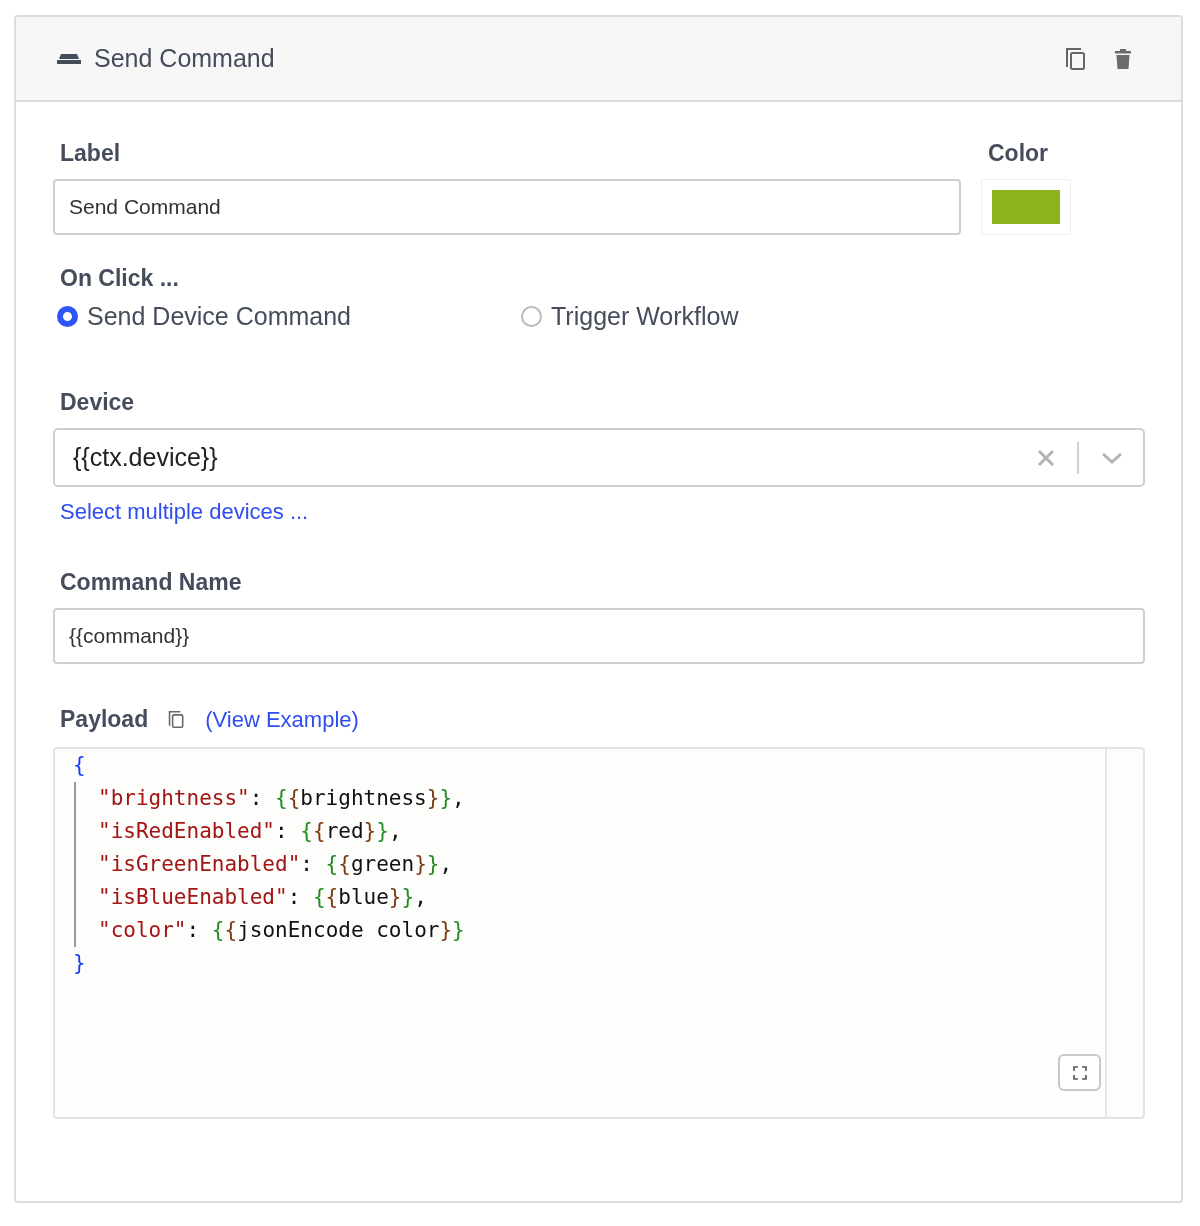 The image size is (1200, 1226). I want to click on radio-label: Trigger Workflow, so click(645, 316).